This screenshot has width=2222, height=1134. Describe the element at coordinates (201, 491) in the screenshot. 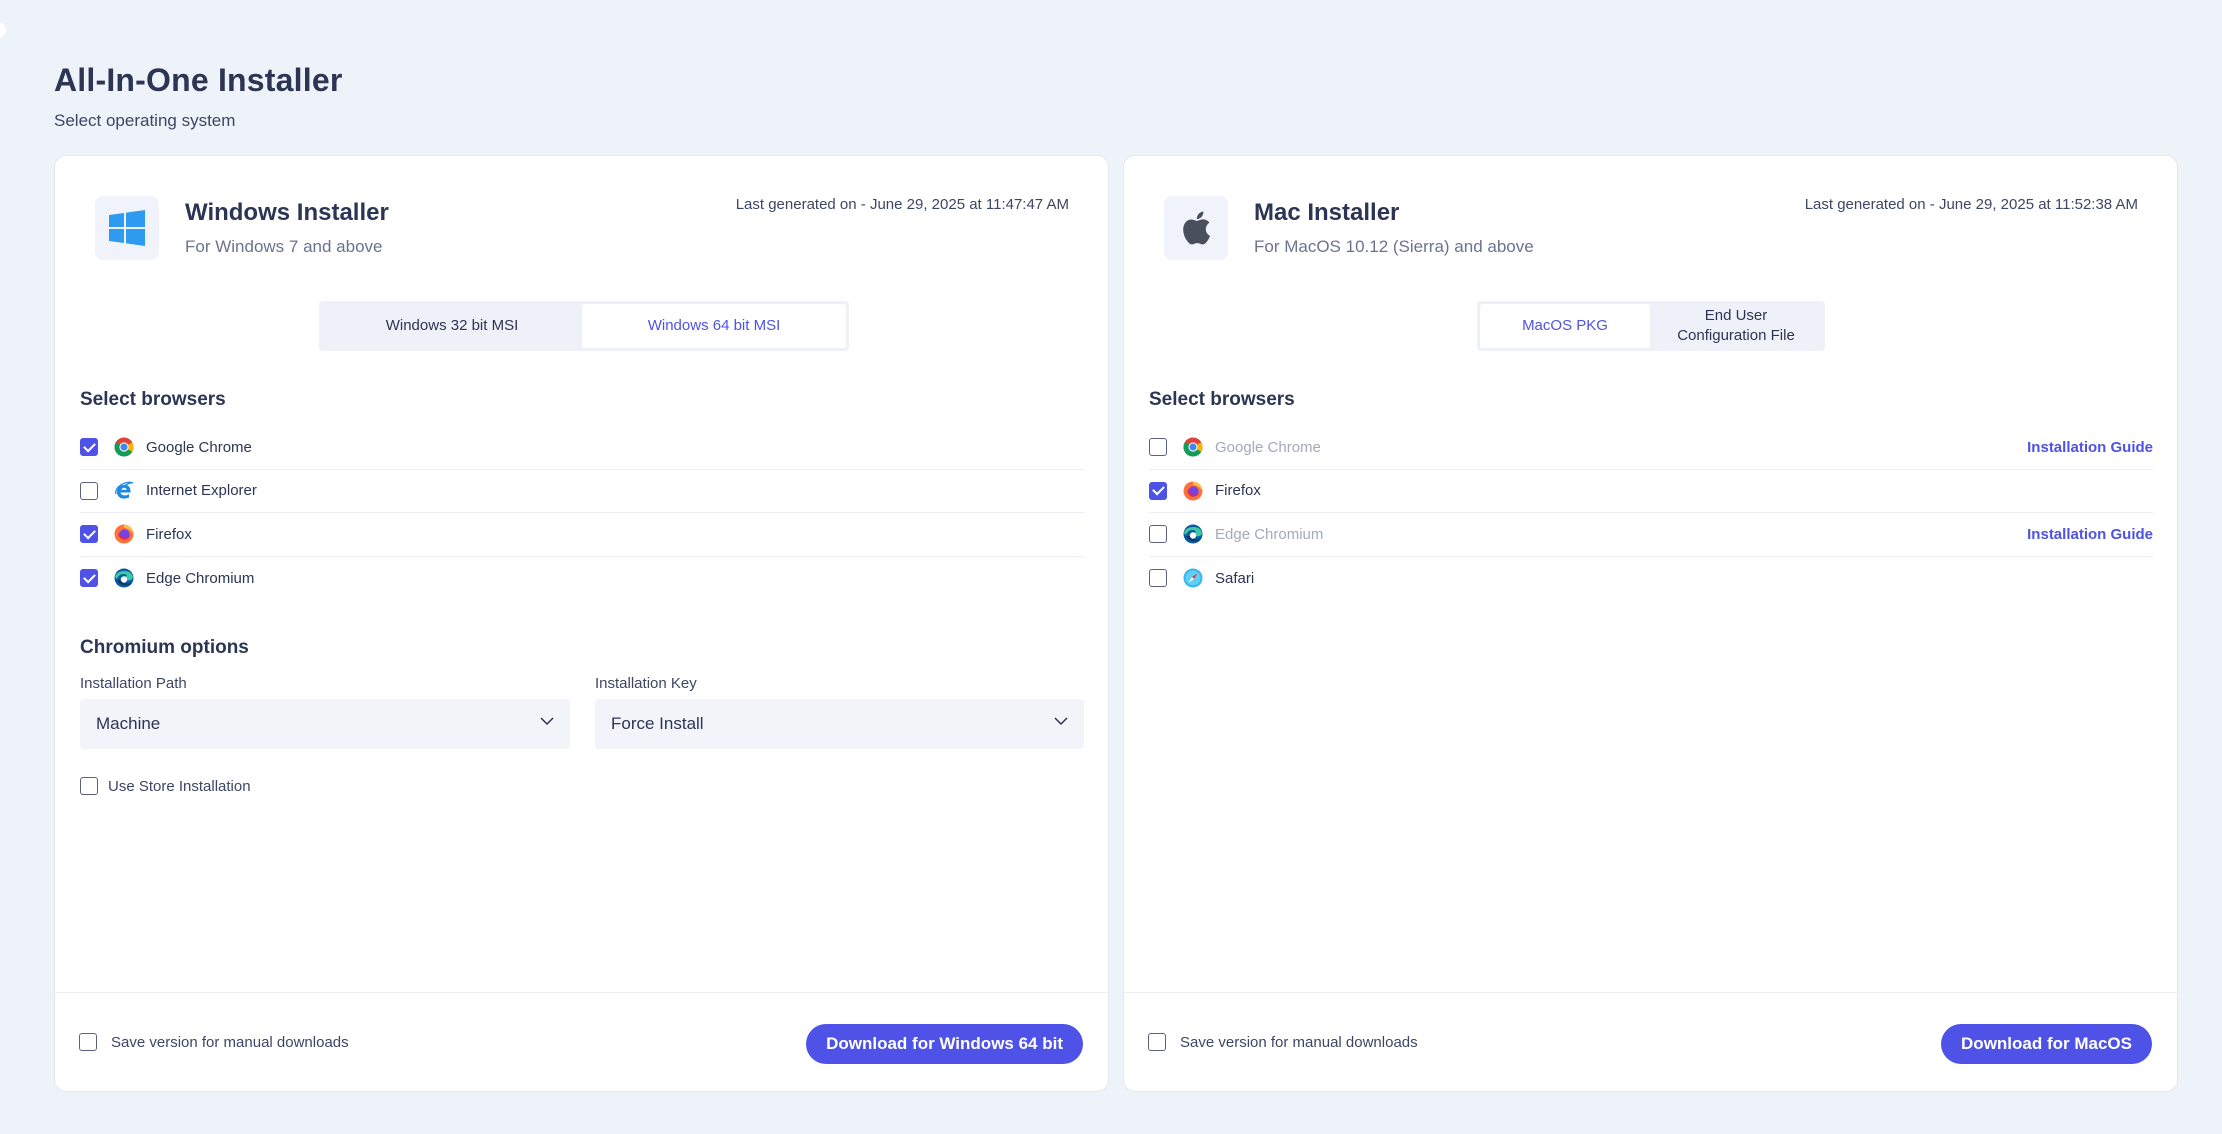

I see `browser-name: Internet Explorer` at that location.